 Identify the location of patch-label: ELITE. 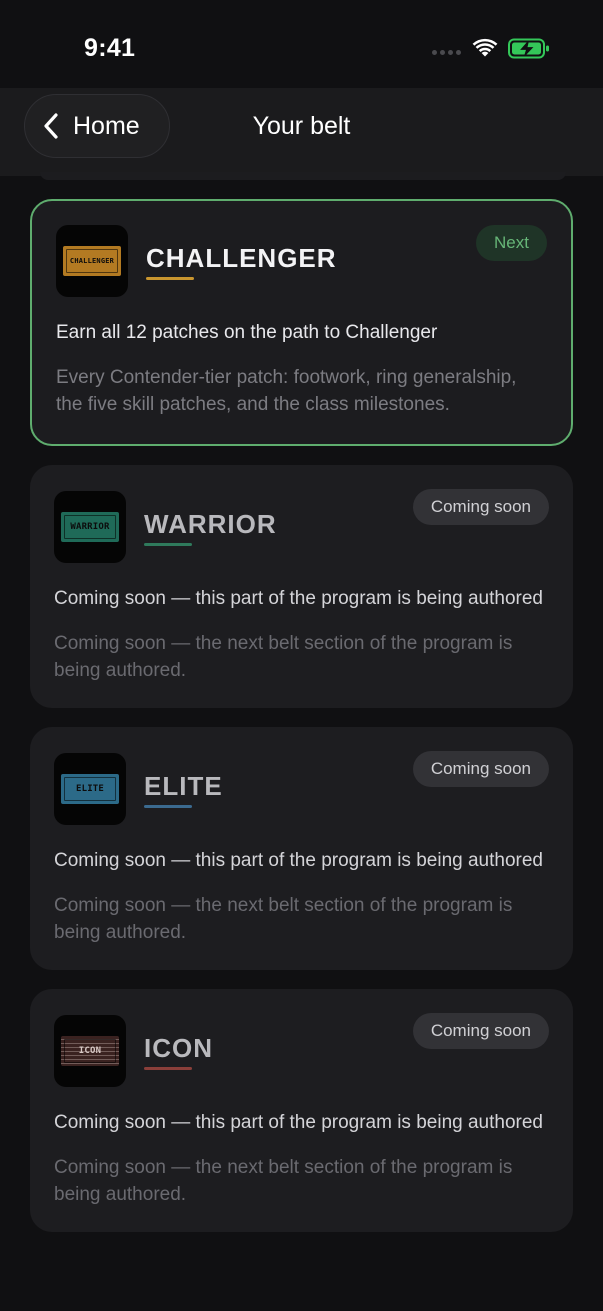
(90, 789).